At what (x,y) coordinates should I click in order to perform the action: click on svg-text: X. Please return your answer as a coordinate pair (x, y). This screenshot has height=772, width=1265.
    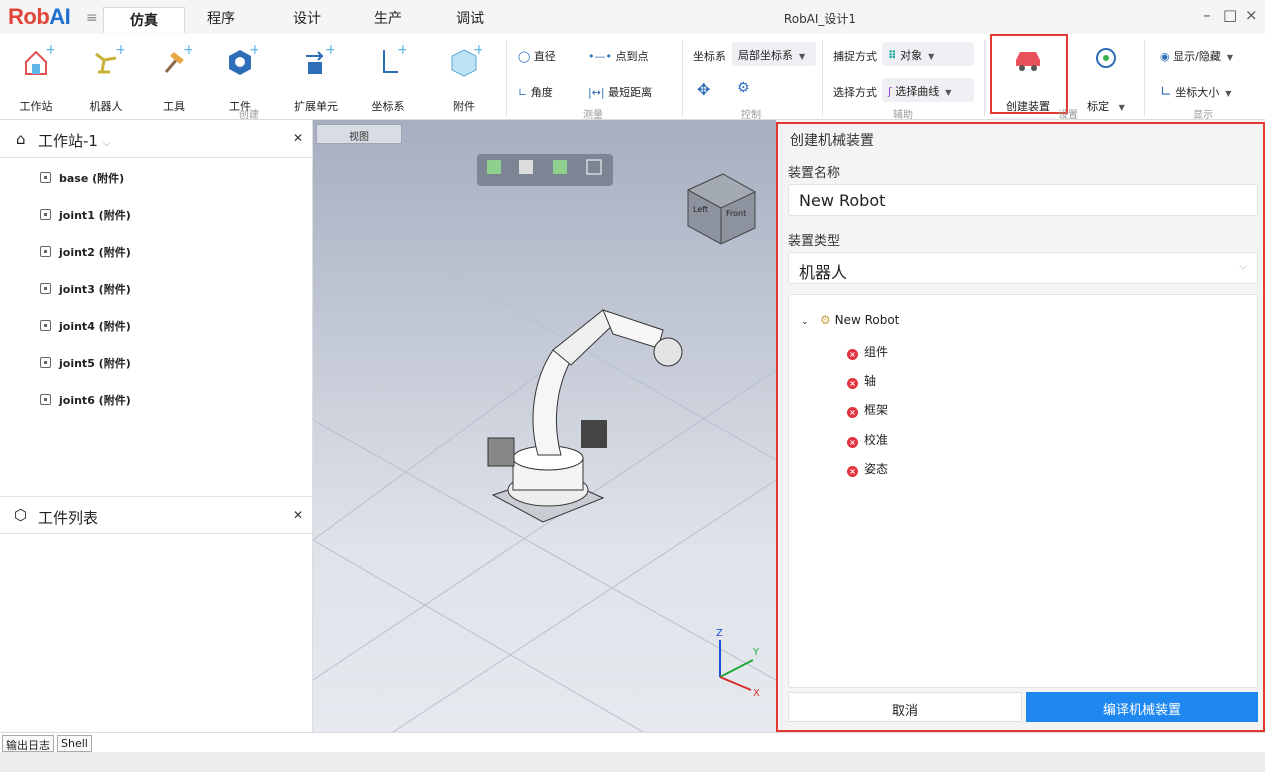
    Looking at the image, I should click on (756, 693).